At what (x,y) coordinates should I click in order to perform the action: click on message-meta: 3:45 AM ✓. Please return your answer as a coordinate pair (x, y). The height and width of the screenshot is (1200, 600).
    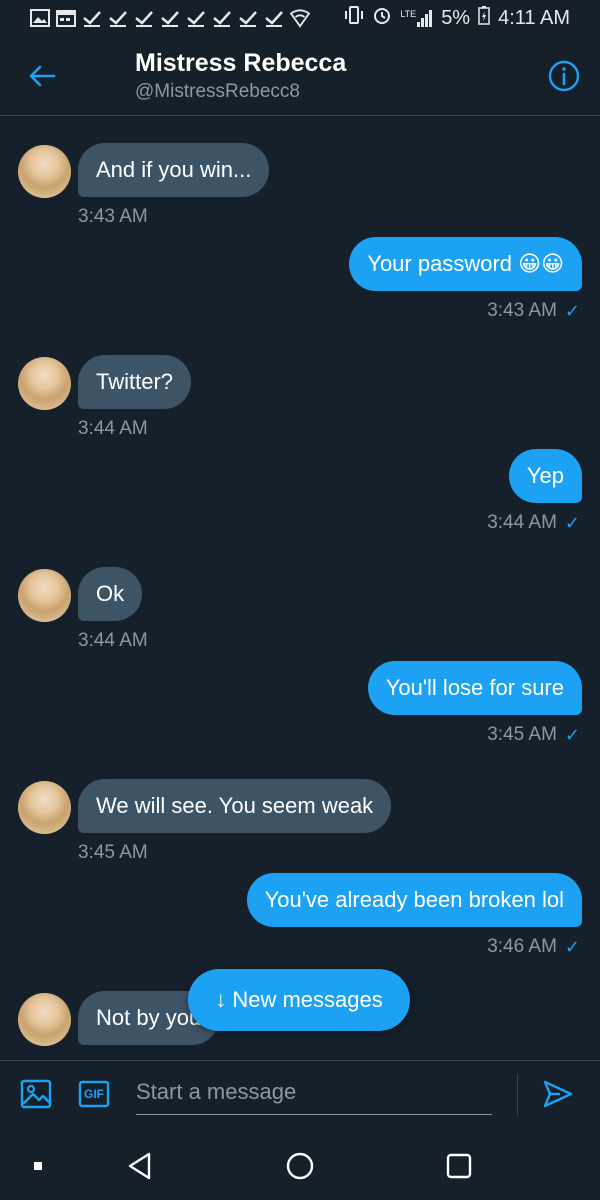
    Looking at the image, I should click on (533, 735).